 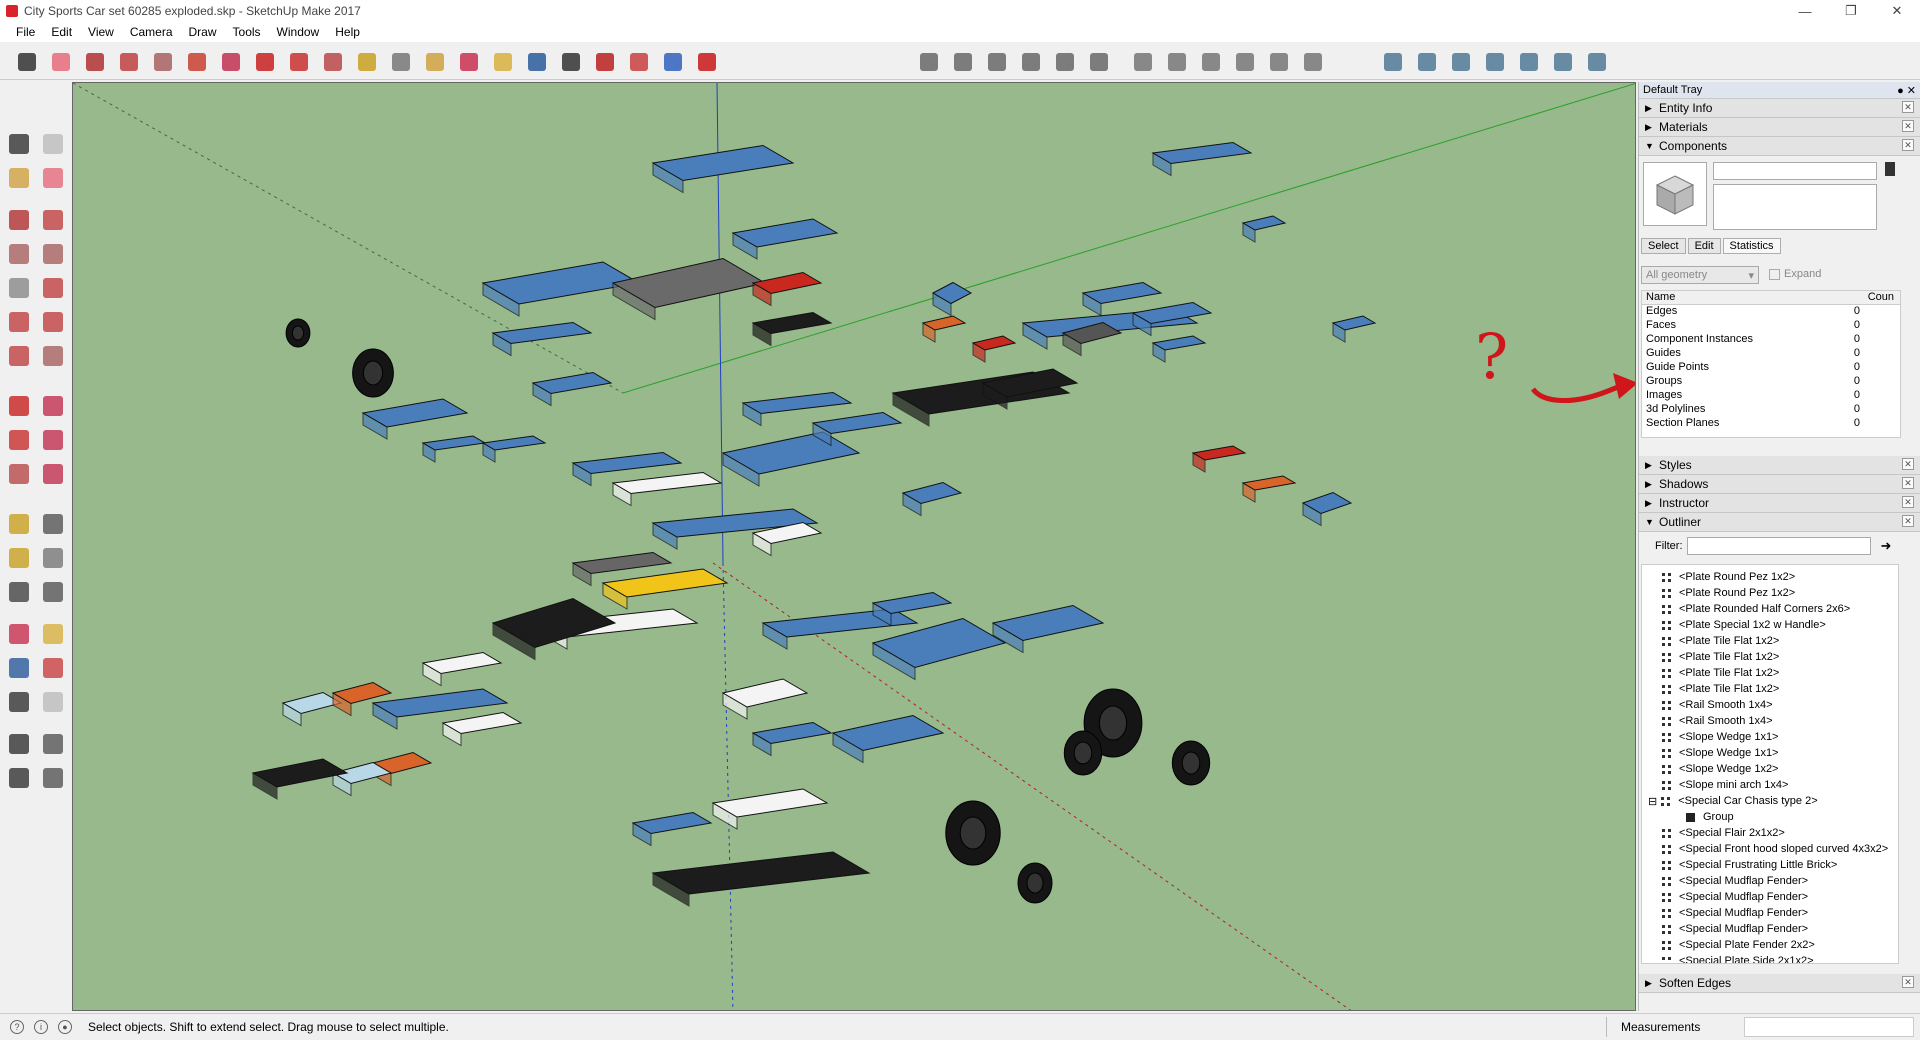 What do you see at coordinates (53, 592) in the screenshot?
I see `sidebar-tool-25-icon` at bounding box center [53, 592].